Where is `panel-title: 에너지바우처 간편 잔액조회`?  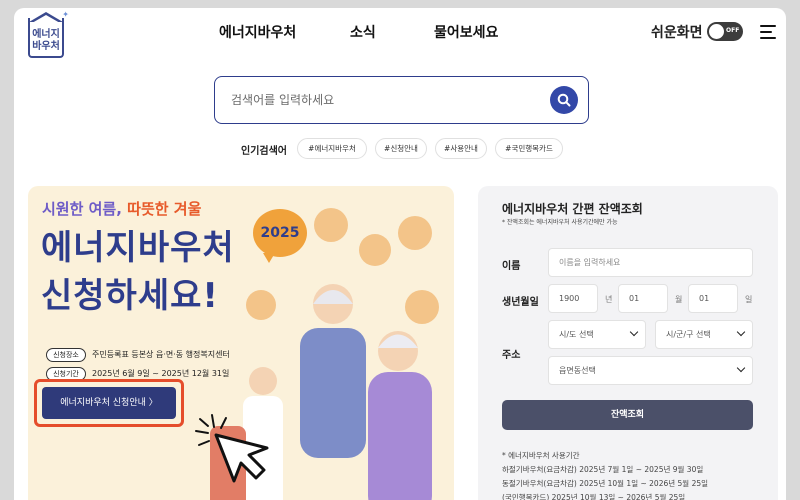 panel-title: 에너지바우처 간편 잔액조회 is located at coordinates (572, 209).